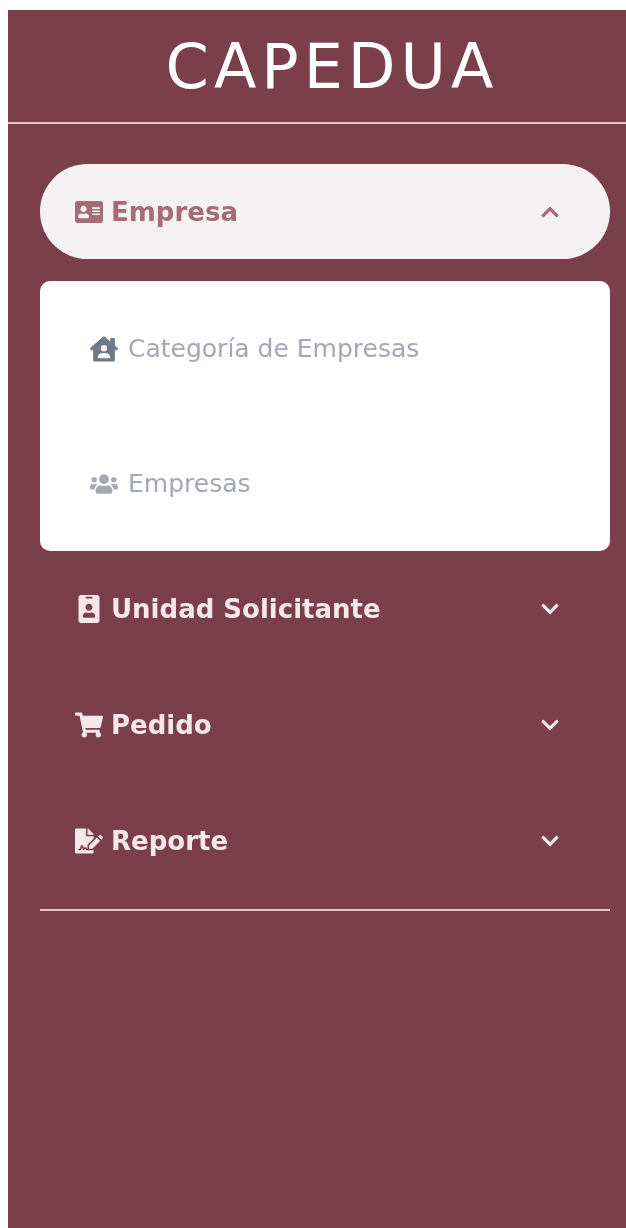 This screenshot has width=626, height=1228. Describe the element at coordinates (325, 841) in the screenshot. I see `menu-item: Reporte` at that location.